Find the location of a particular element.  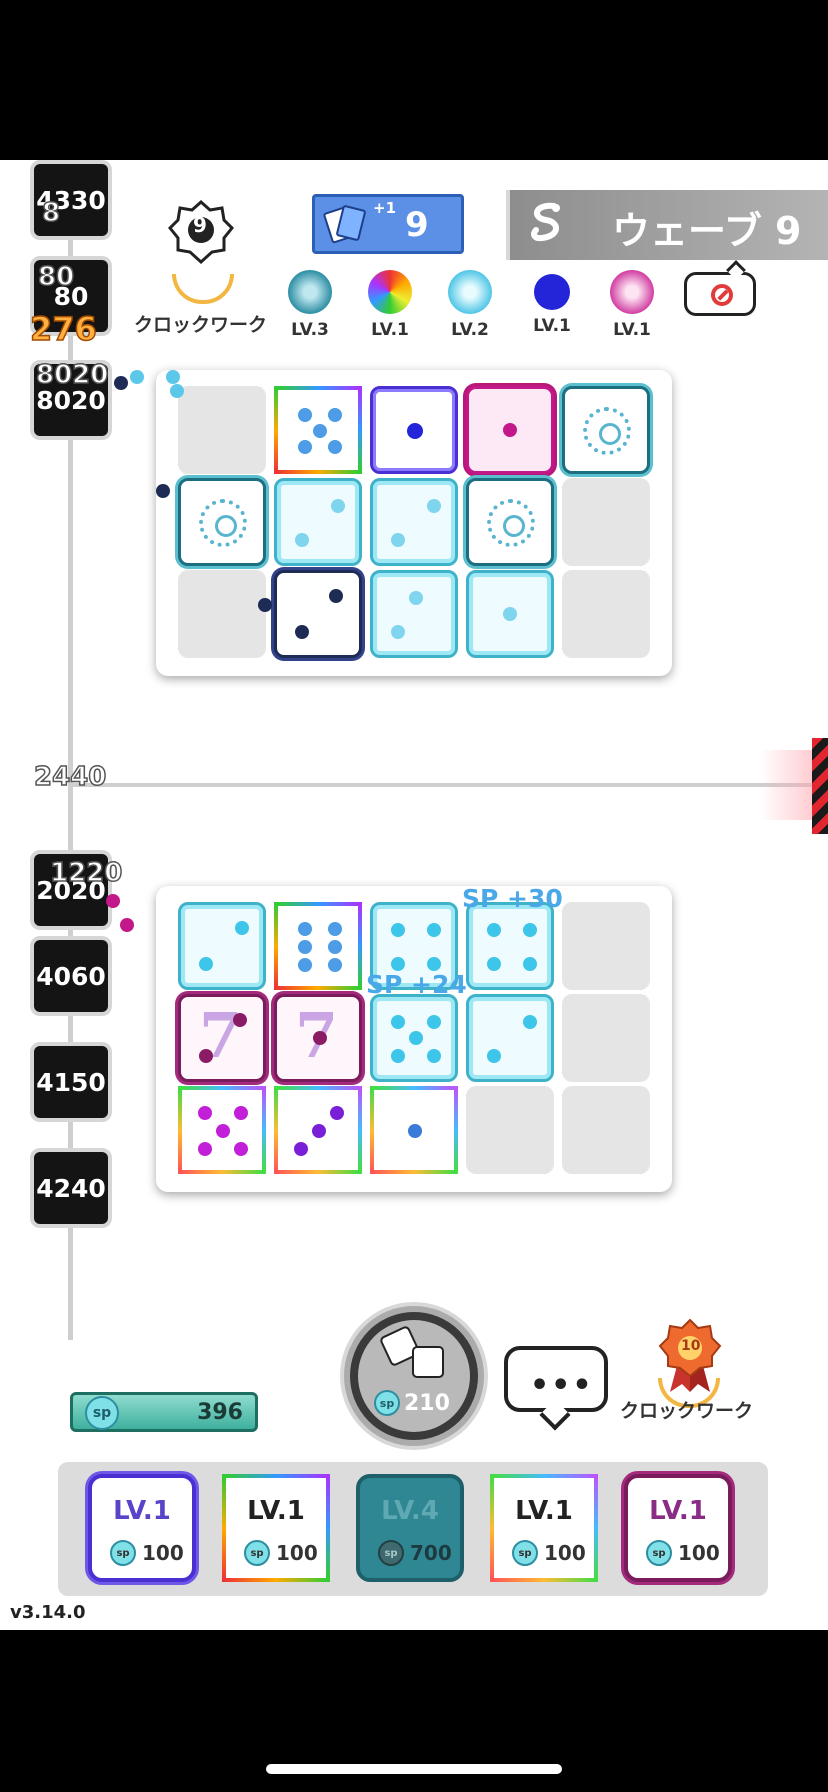

rank-number: 9 is located at coordinates (200, 225).